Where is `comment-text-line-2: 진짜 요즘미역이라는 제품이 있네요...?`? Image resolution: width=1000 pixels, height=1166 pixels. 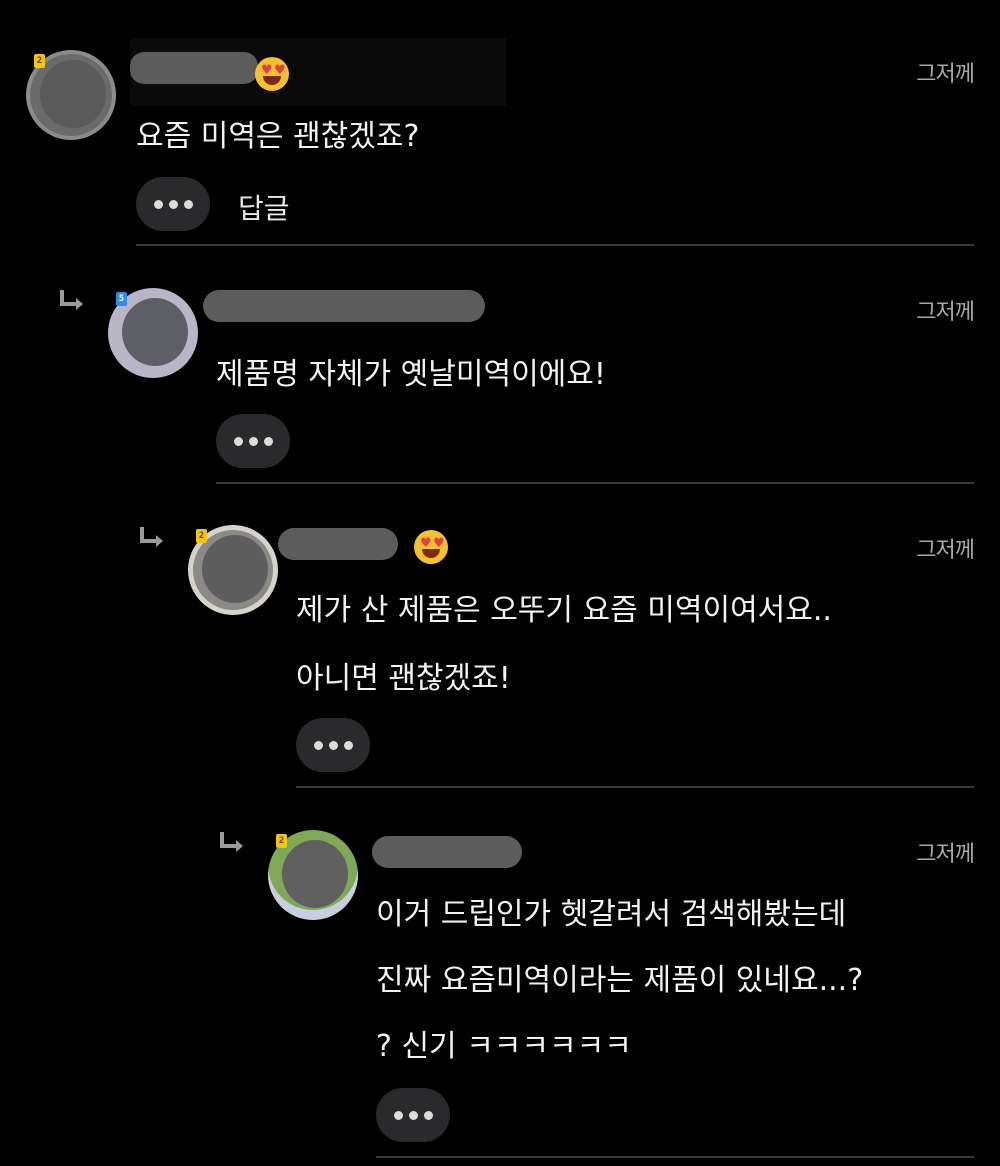
comment-text-line-2: 진짜 요즘미역이라는 제품이 있네요...? is located at coordinates (620, 980).